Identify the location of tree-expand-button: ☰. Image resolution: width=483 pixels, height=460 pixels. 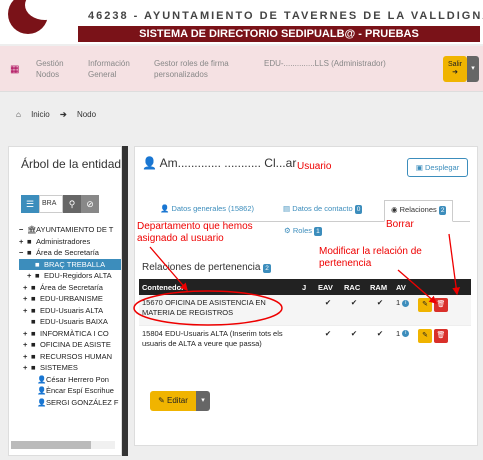
(30, 204).